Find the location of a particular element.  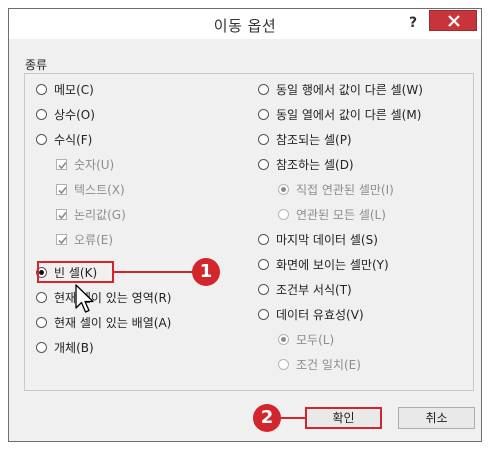

option-precedents: 참조되는 셀(P) is located at coordinates (305, 139).